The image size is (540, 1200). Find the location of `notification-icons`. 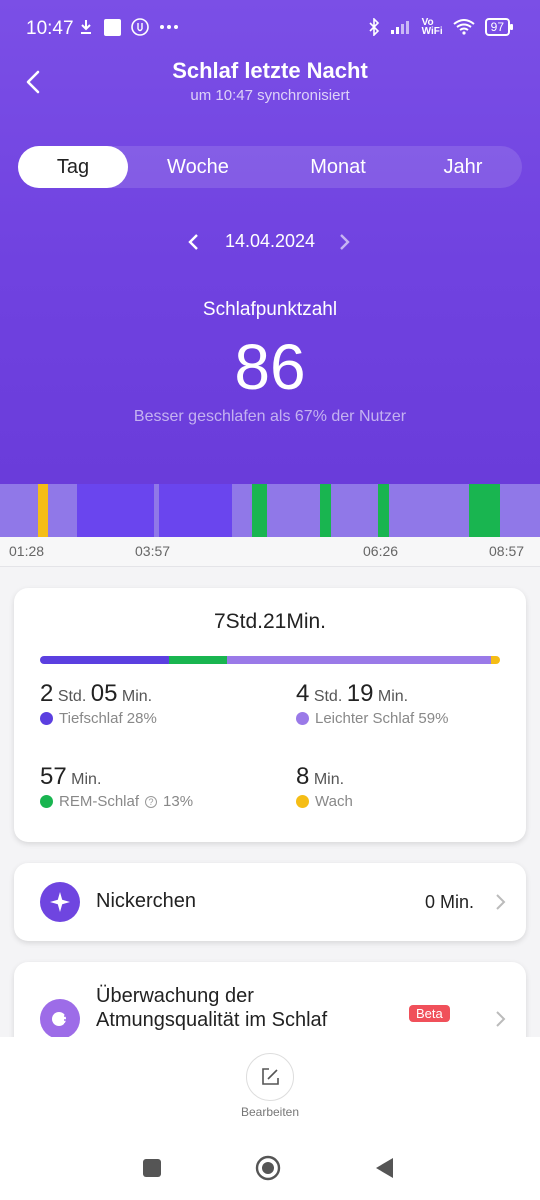

notification-icons is located at coordinates (128, 27).